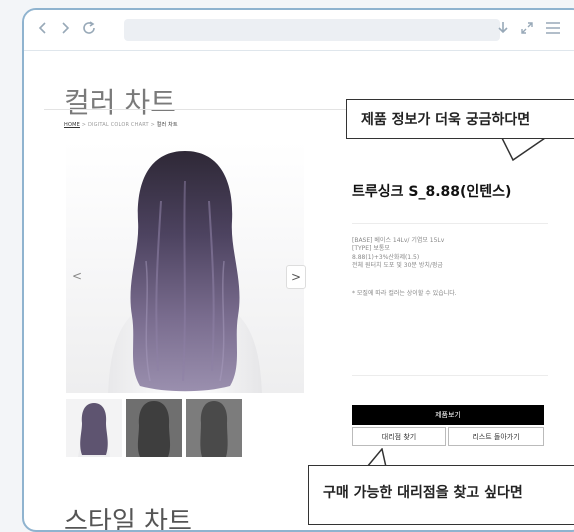 The height and width of the screenshot is (532, 574). Describe the element at coordinates (167, 125) in the screenshot. I see `breadcrumb-current: 컬러 차트` at that location.